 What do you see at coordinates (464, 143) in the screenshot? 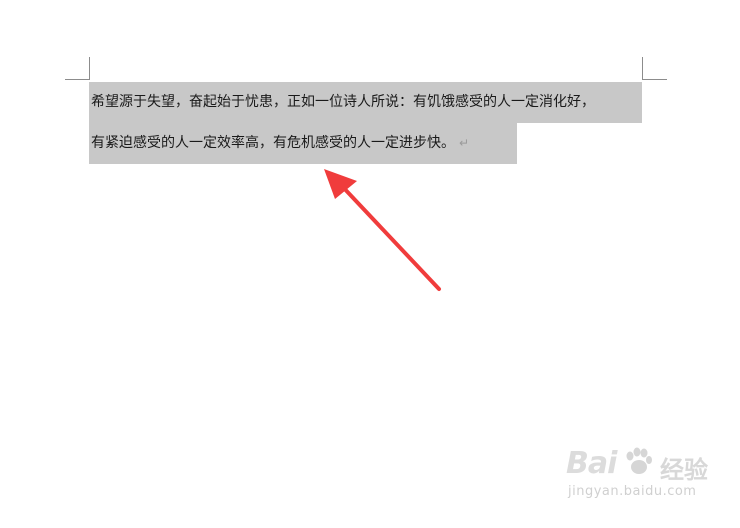
I see `paragraph-mark-icon: ↵` at bounding box center [464, 143].